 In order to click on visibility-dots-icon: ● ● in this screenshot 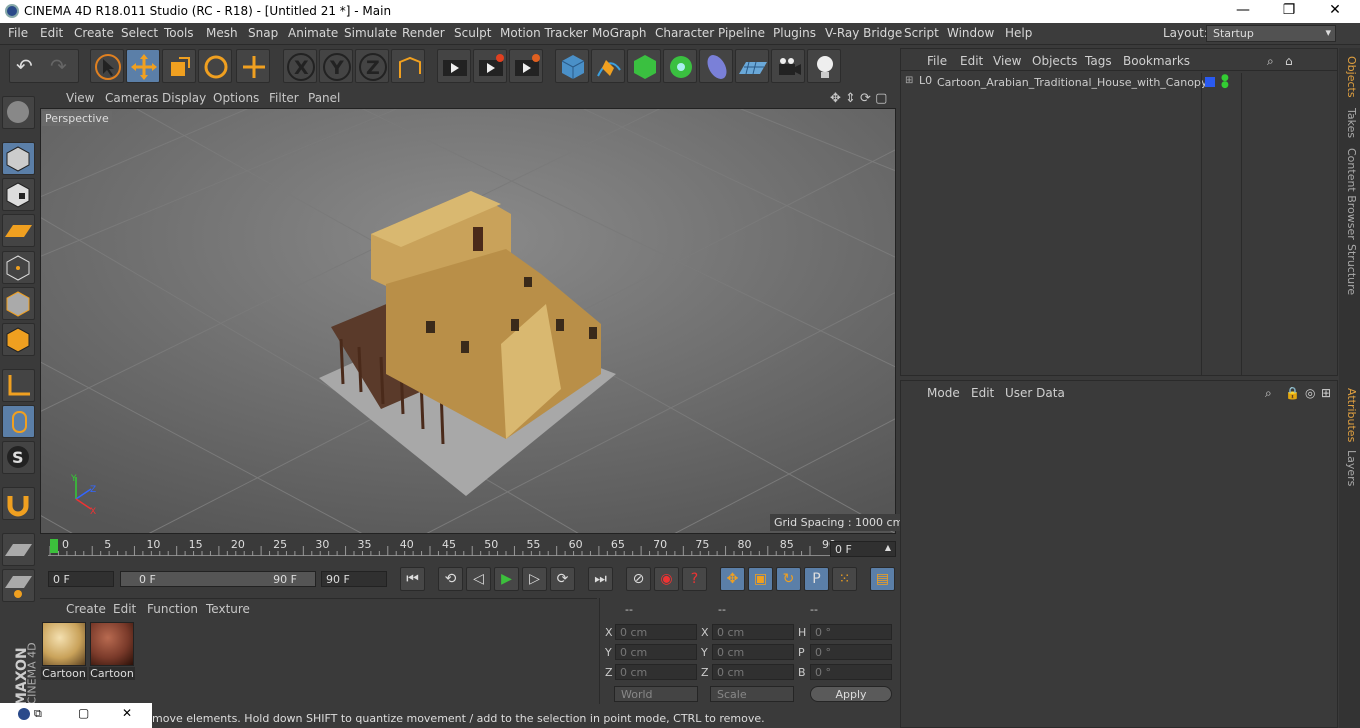, I will do `click(1225, 82)`.